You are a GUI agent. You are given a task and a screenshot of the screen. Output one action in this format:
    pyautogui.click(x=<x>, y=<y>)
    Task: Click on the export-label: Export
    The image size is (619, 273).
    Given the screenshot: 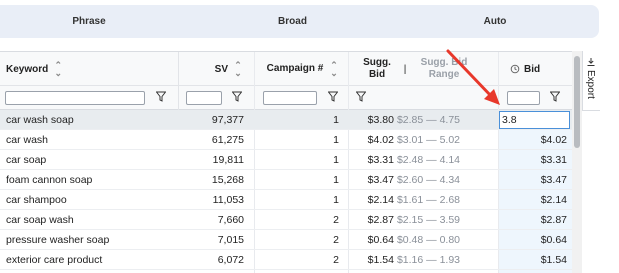 What is the action you would take?
    pyautogui.click(x=590, y=84)
    